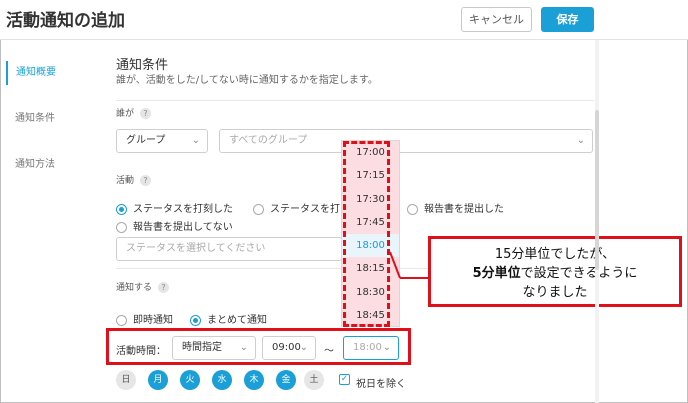  I want to click on annotation-dashed-box, so click(366, 234).